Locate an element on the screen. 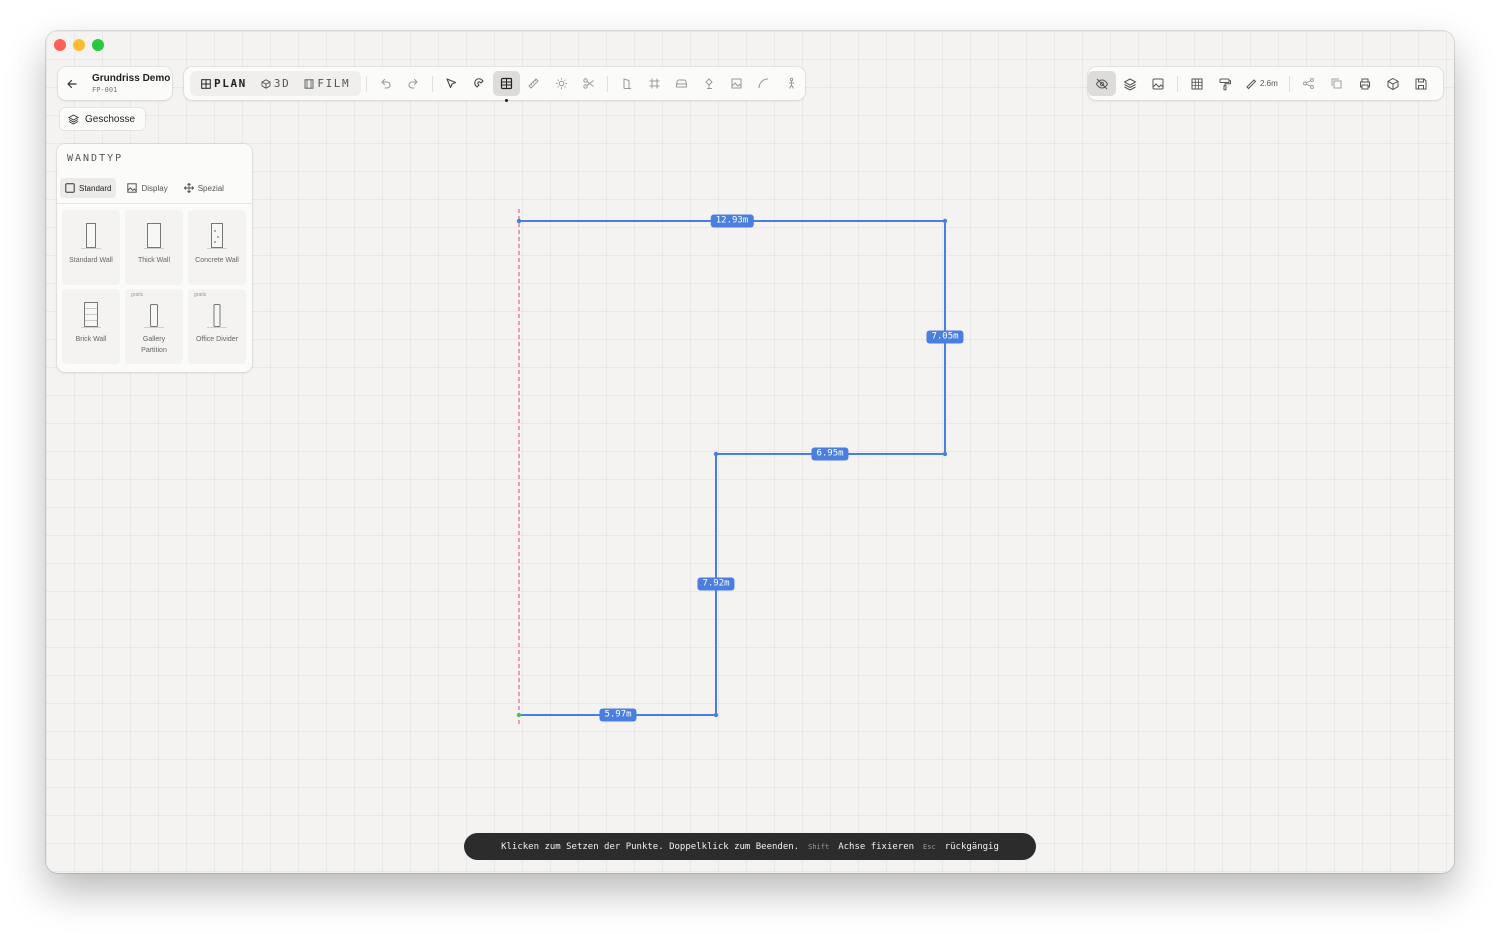 The image size is (1500, 934). walltype-label: Concrete Wall is located at coordinates (217, 260).